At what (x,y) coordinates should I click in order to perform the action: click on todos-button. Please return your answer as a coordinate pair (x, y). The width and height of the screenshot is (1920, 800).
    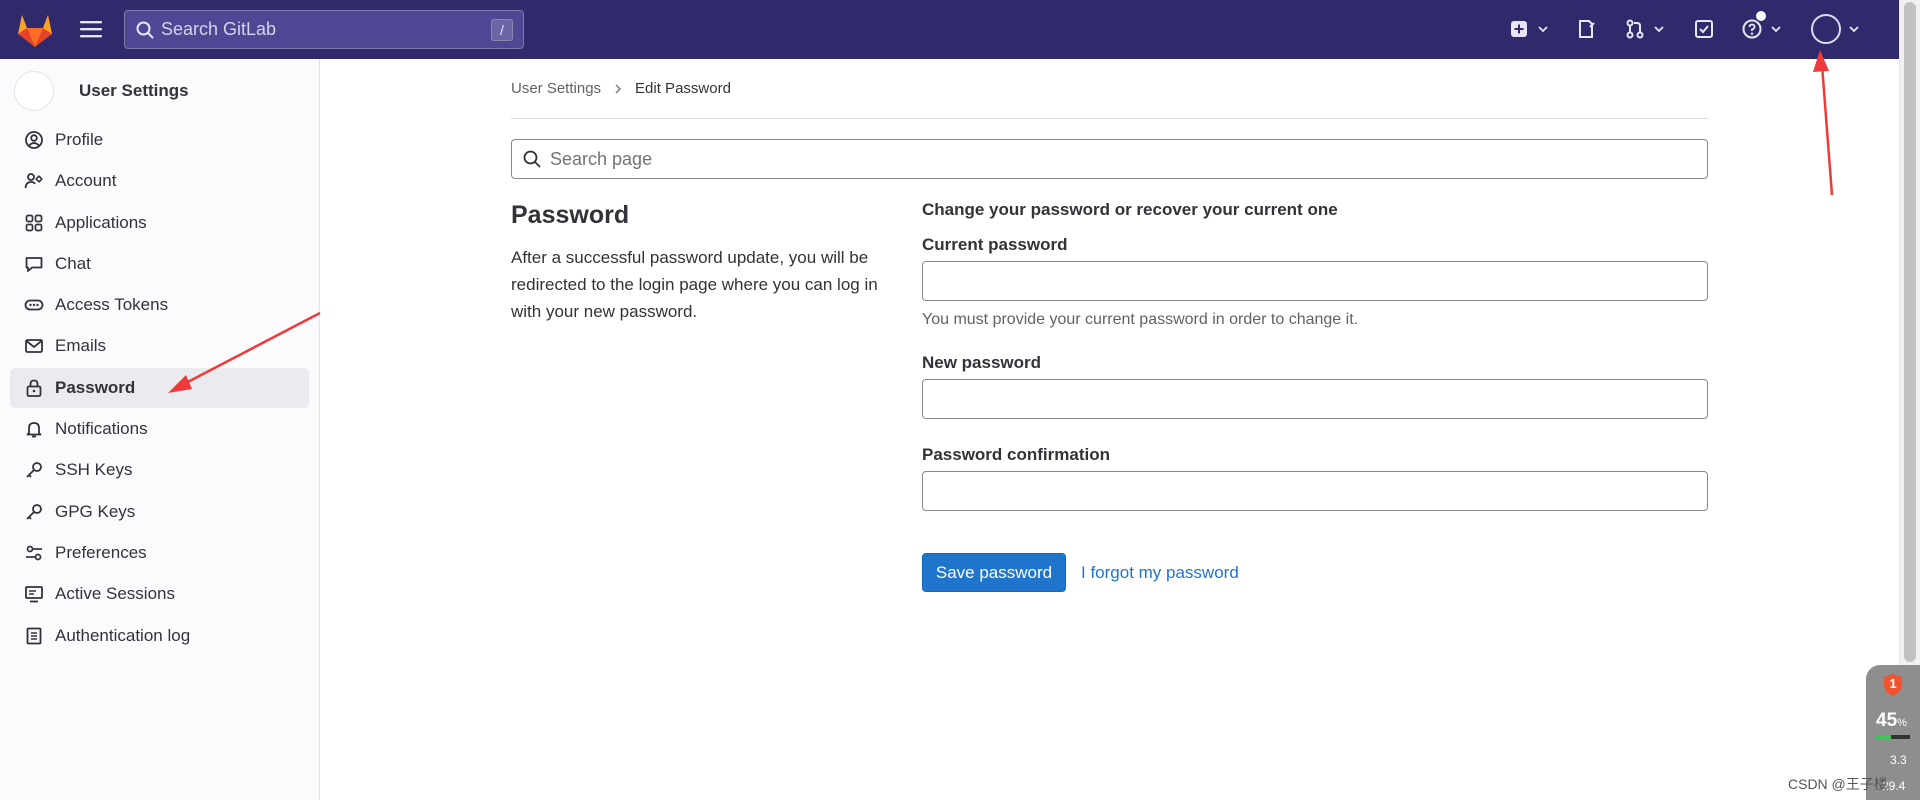
    Looking at the image, I should click on (1704, 29).